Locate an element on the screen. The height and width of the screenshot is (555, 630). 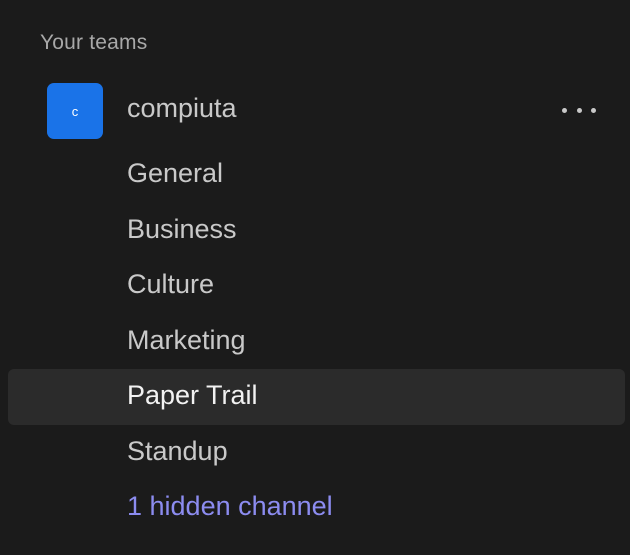
channel-label: Marketing is located at coordinates (186, 339).